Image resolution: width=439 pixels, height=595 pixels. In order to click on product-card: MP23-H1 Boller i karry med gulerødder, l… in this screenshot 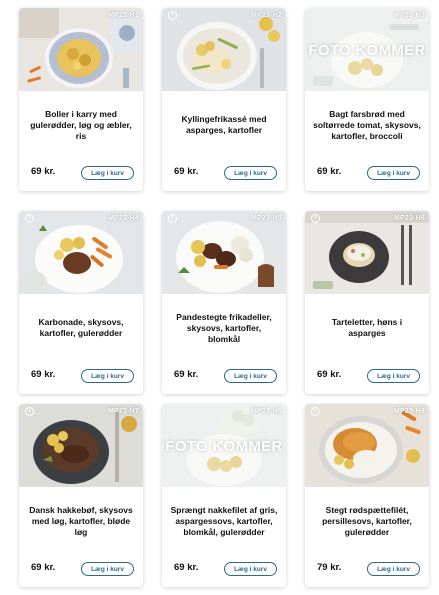, I will do `click(81, 99)`.